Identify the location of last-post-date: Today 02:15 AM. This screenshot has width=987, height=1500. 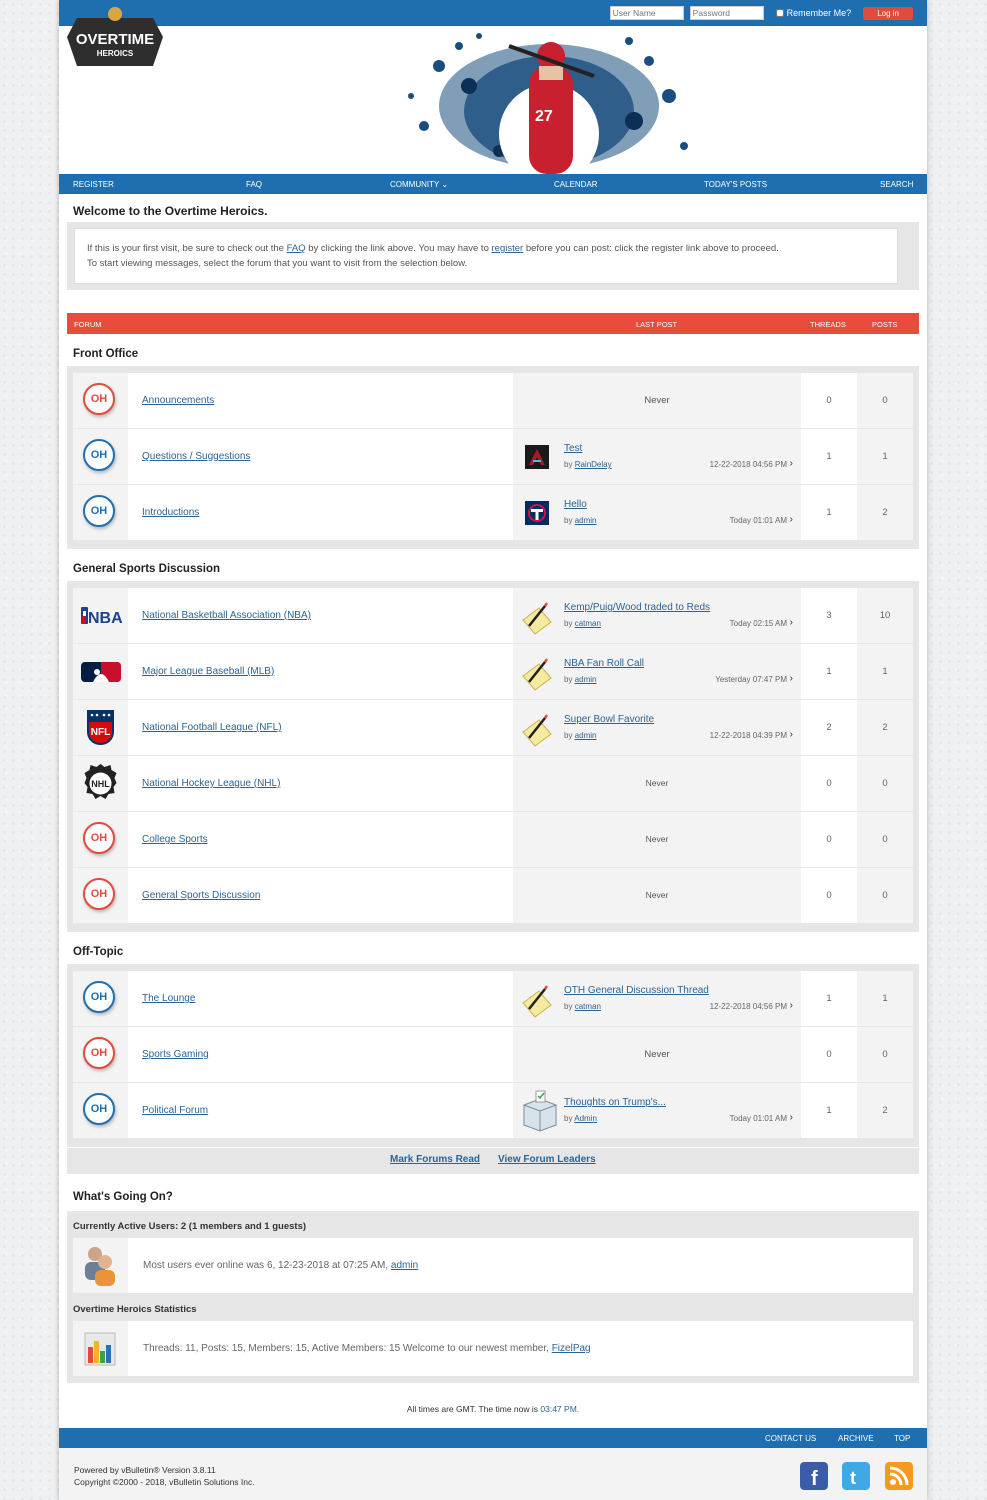
(758, 623).